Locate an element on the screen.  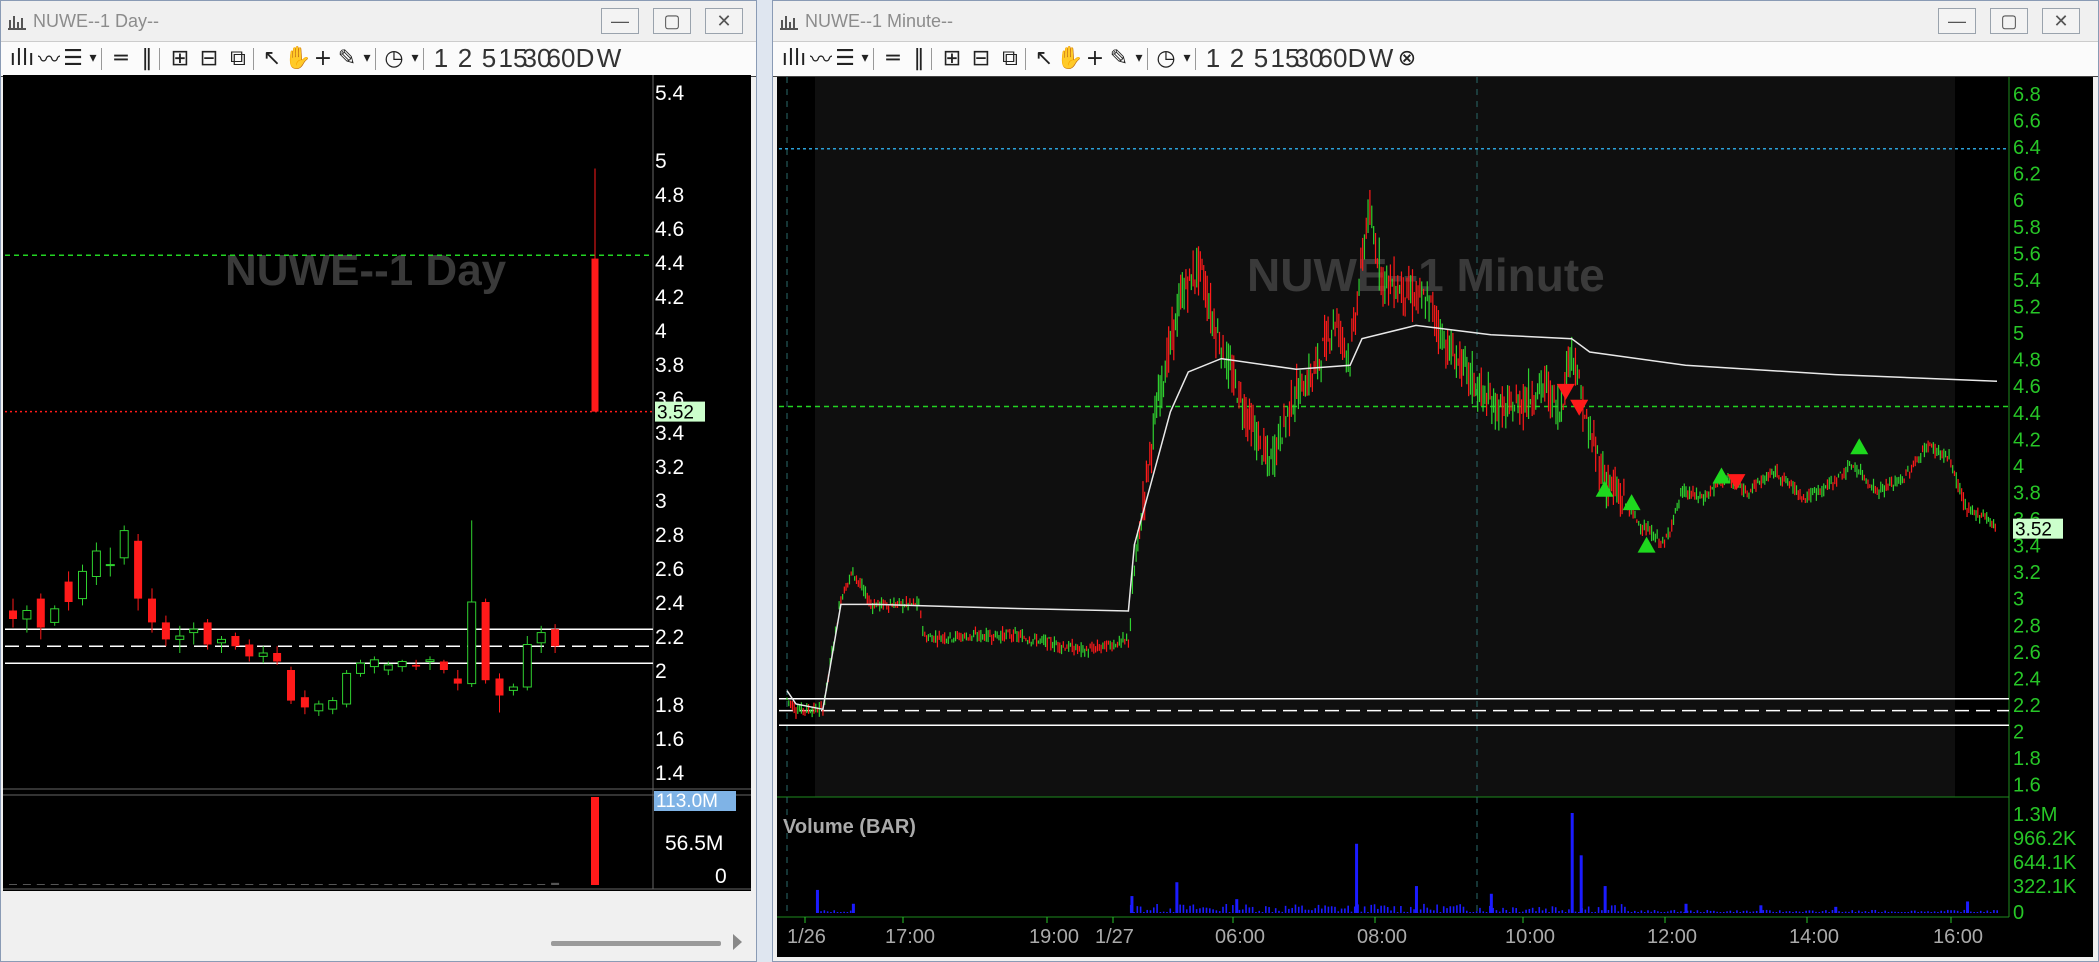
right-title-bar: NUWE--1 Minute-- is located at coordinates (1435, 21).